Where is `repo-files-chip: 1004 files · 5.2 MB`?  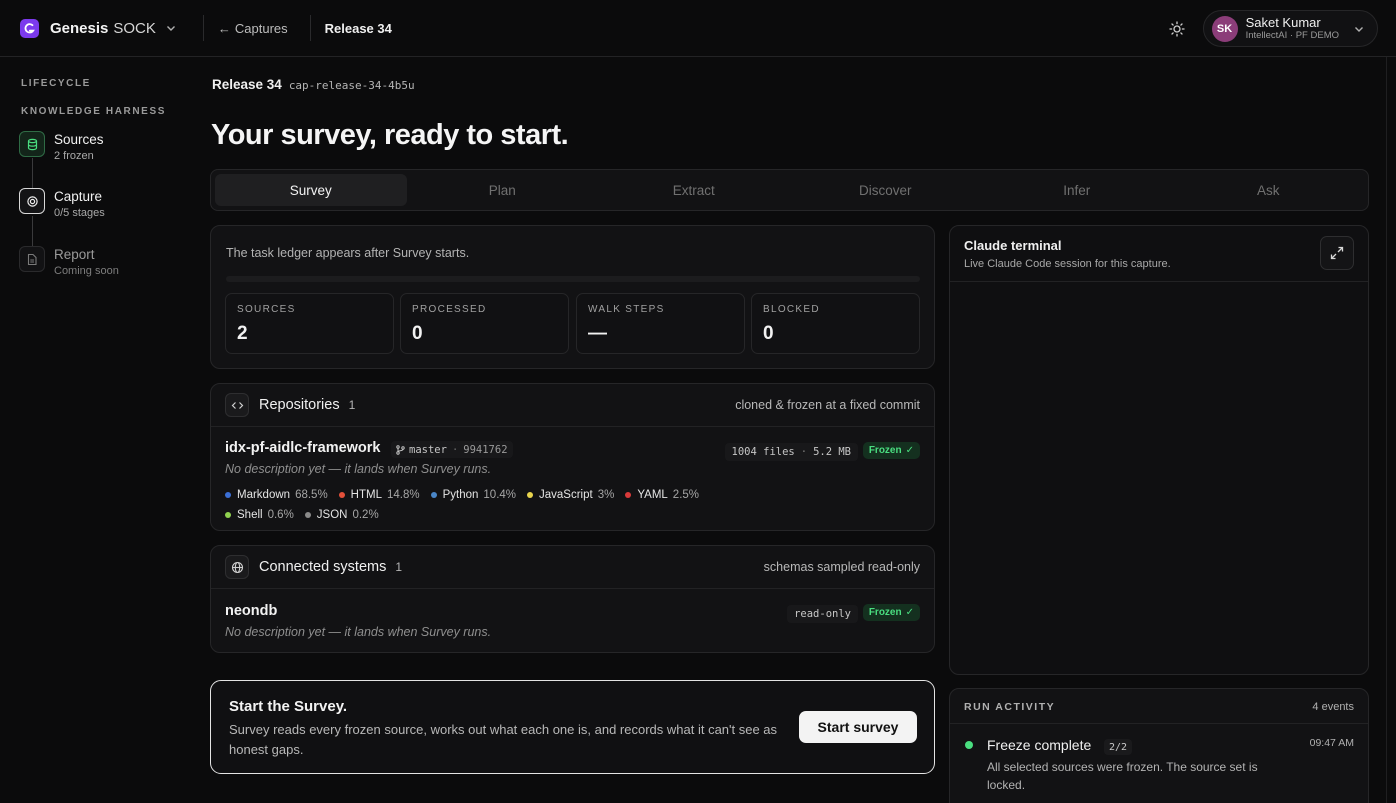 repo-files-chip: 1004 files · 5.2 MB is located at coordinates (791, 452).